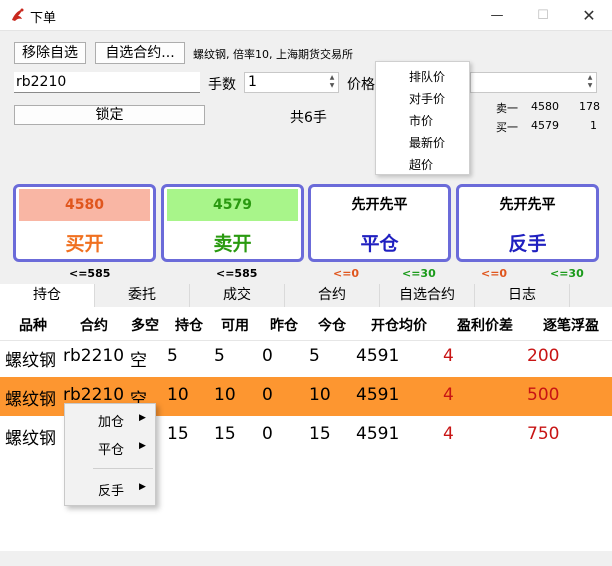 Image resolution: width=612 pixels, height=566 pixels. Describe the element at coordinates (111, 489) in the screenshot. I see `menu-reverse: 反手` at that location.